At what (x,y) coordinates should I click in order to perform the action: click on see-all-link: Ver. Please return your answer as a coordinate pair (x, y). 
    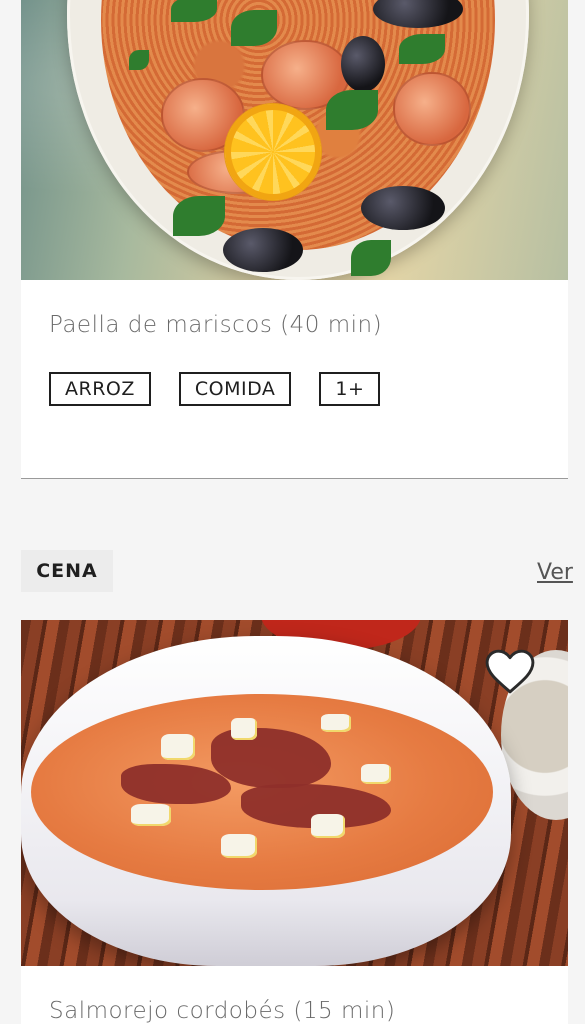
    Looking at the image, I should click on (555, 572).